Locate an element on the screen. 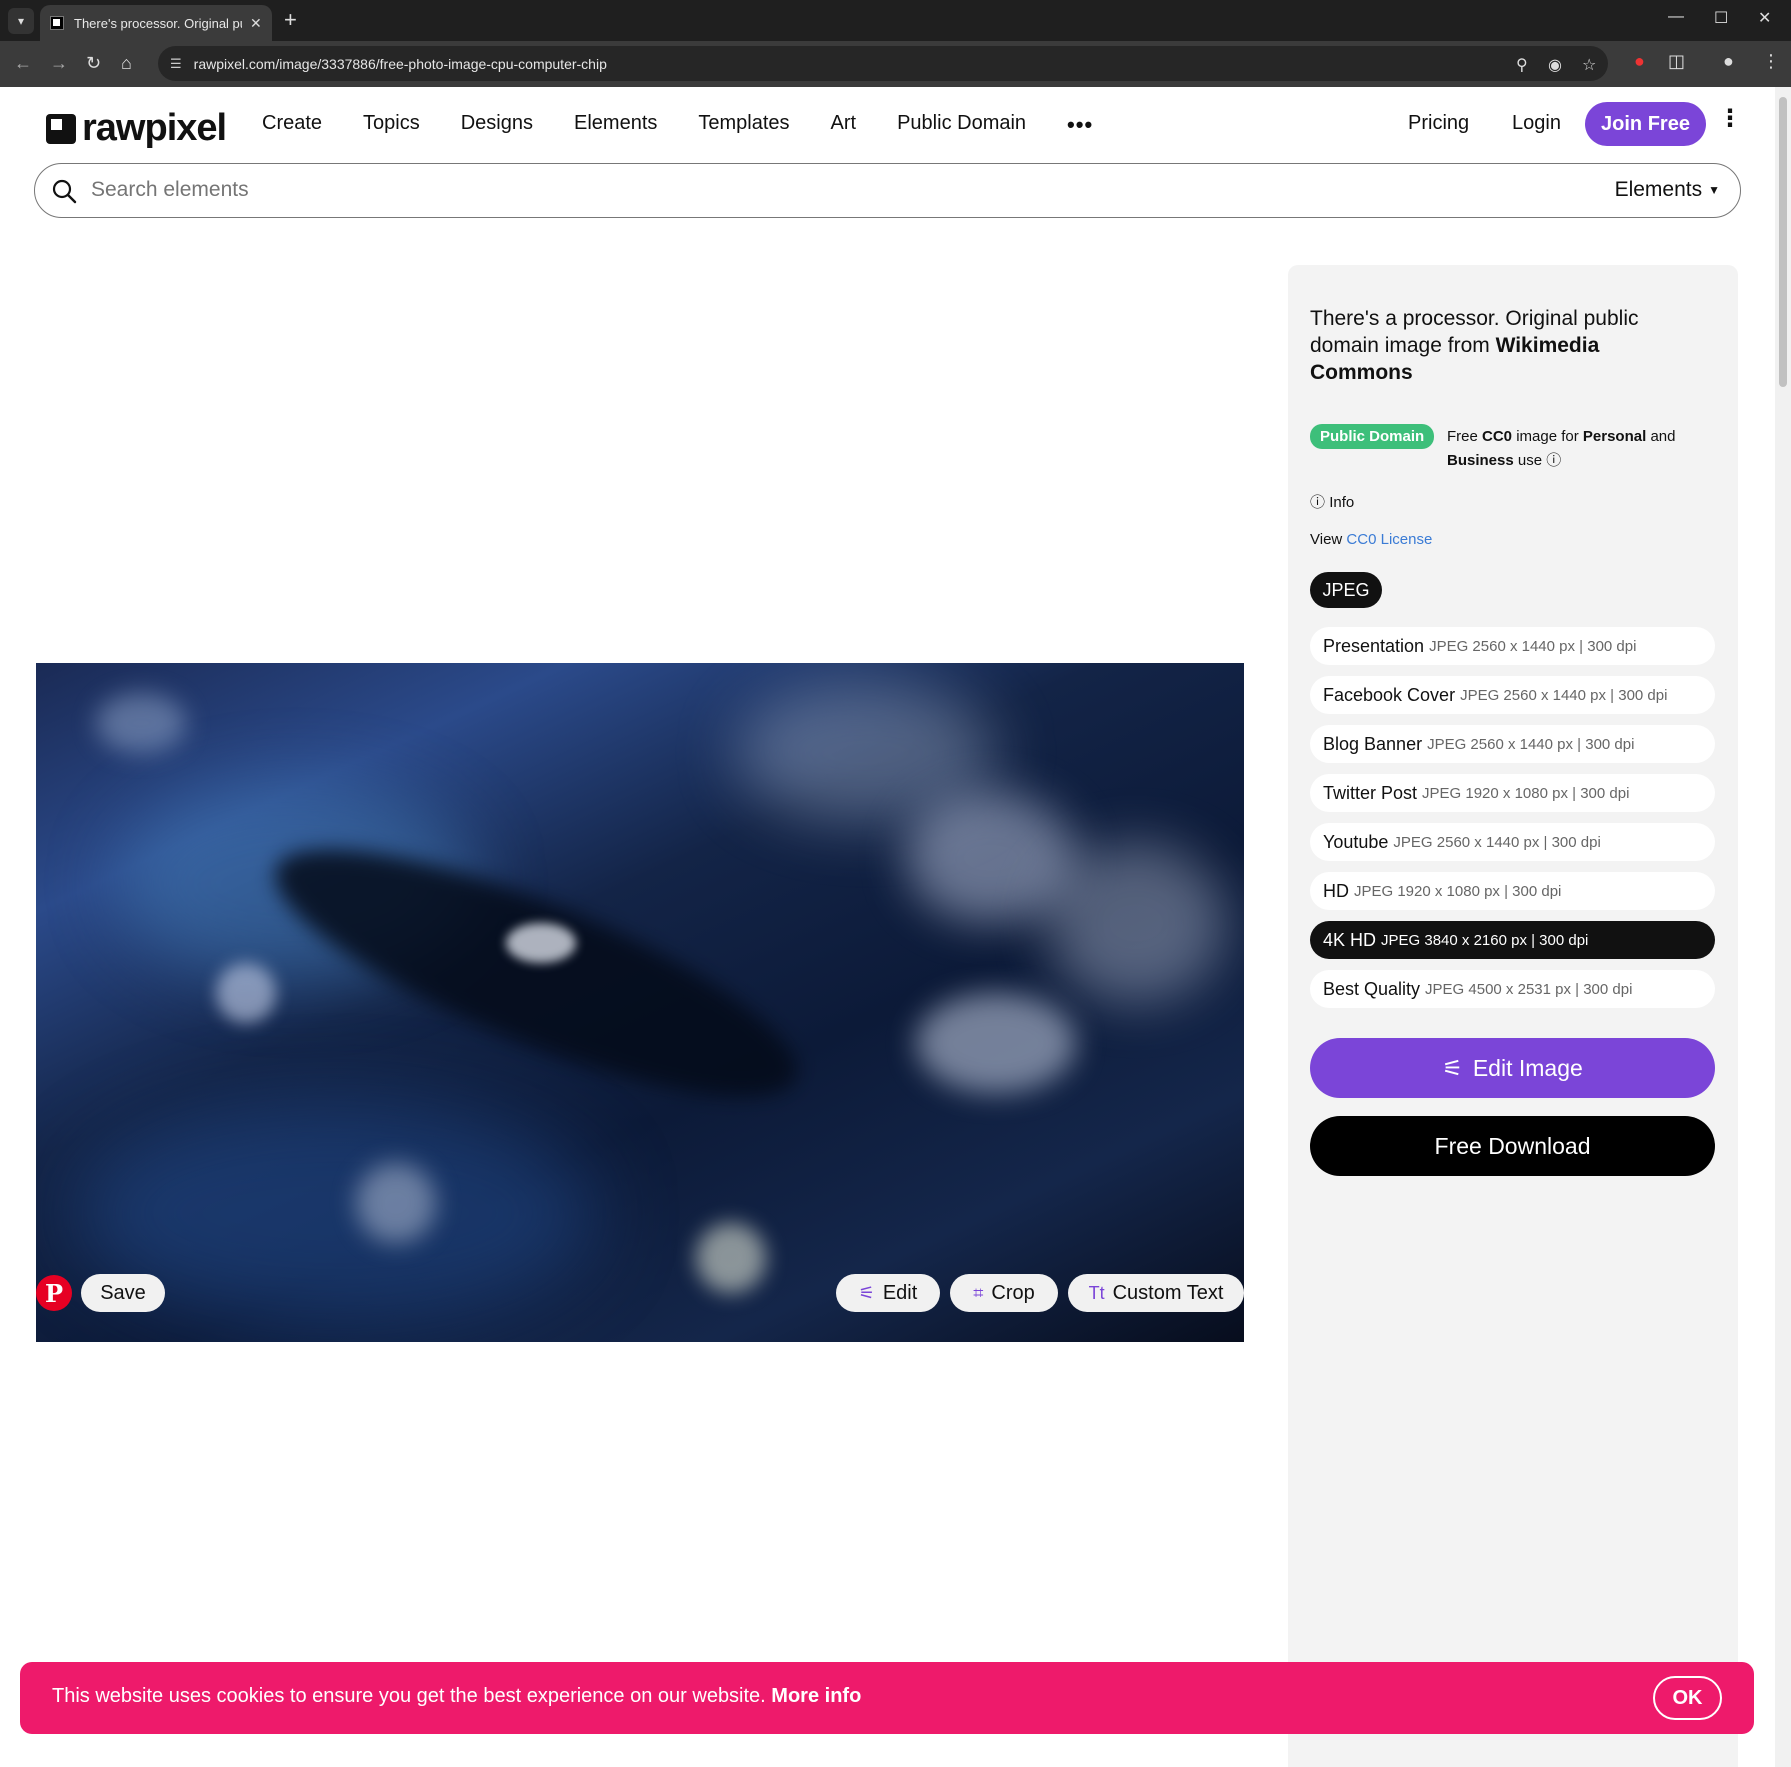 This screenshot has height=1767, width=1791. nav-templates: Templates is located at coordinates (743, 125).